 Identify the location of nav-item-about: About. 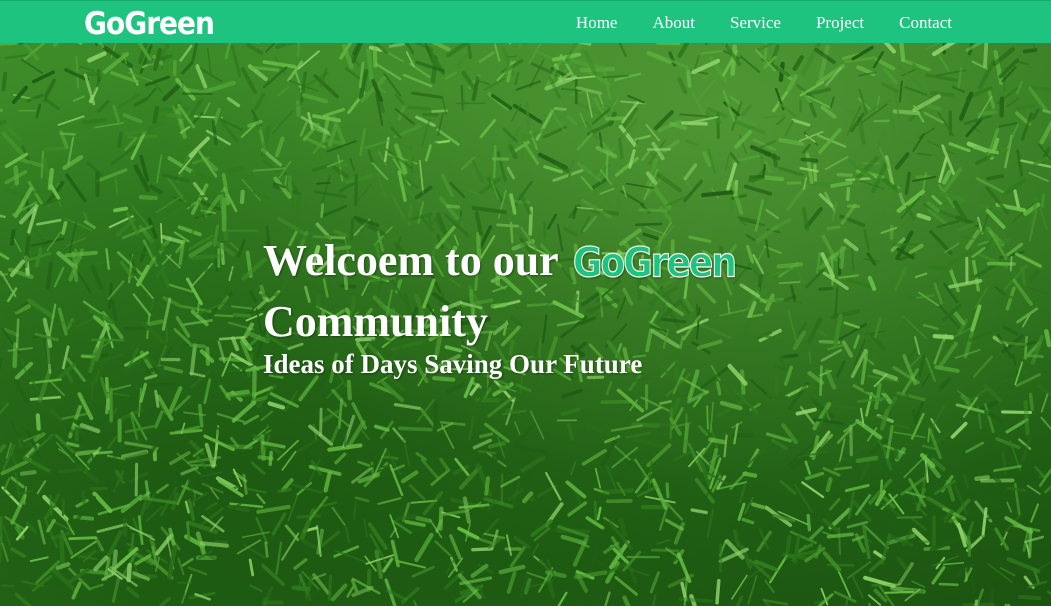
(673, 23).